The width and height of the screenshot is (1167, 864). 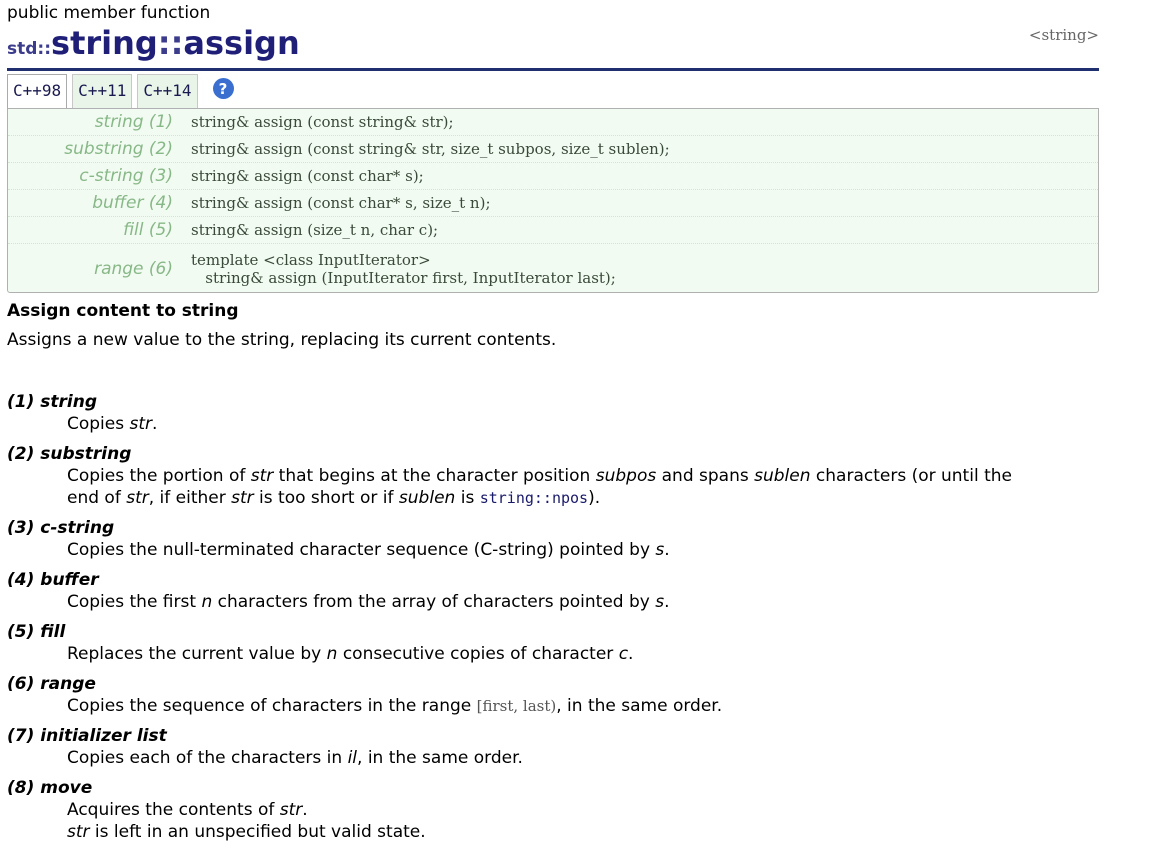 What do you see at coordinates (87, 736) in the screenshot?
I see `param-term: (7) initializer list` at bounding box center [87, 736].